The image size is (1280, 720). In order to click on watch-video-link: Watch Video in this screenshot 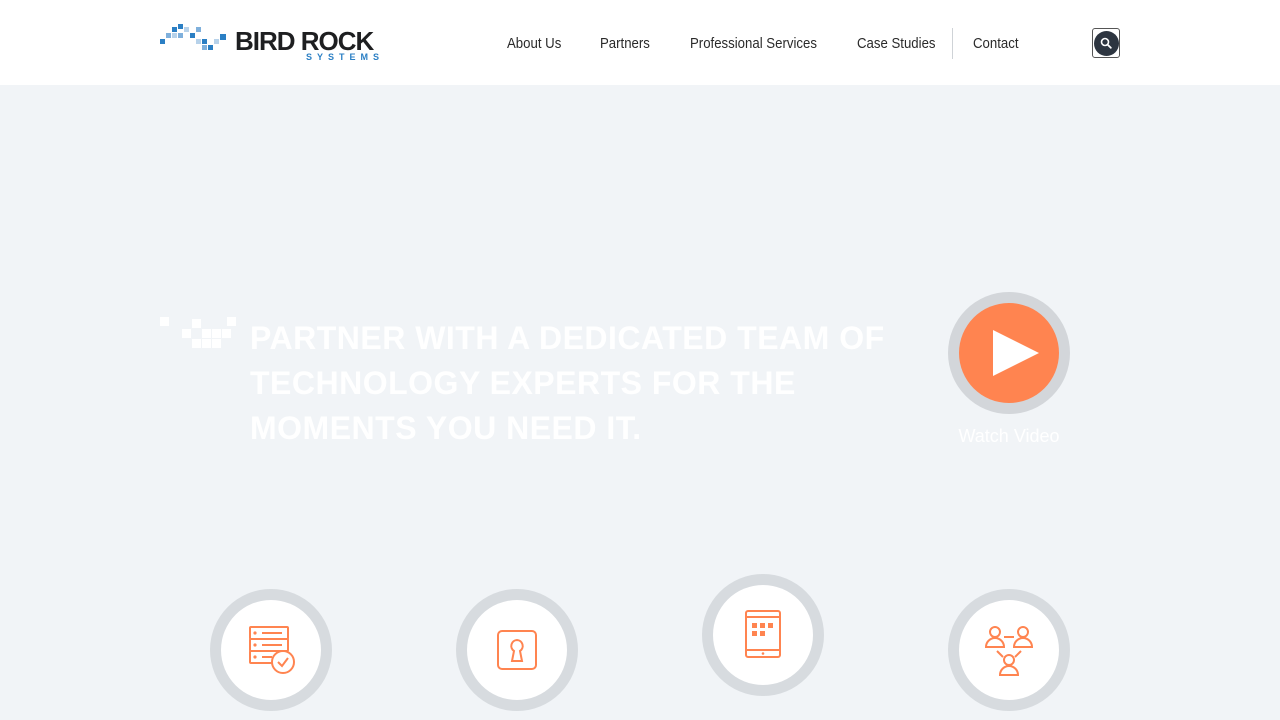, I will do `click(1009, 436)`.